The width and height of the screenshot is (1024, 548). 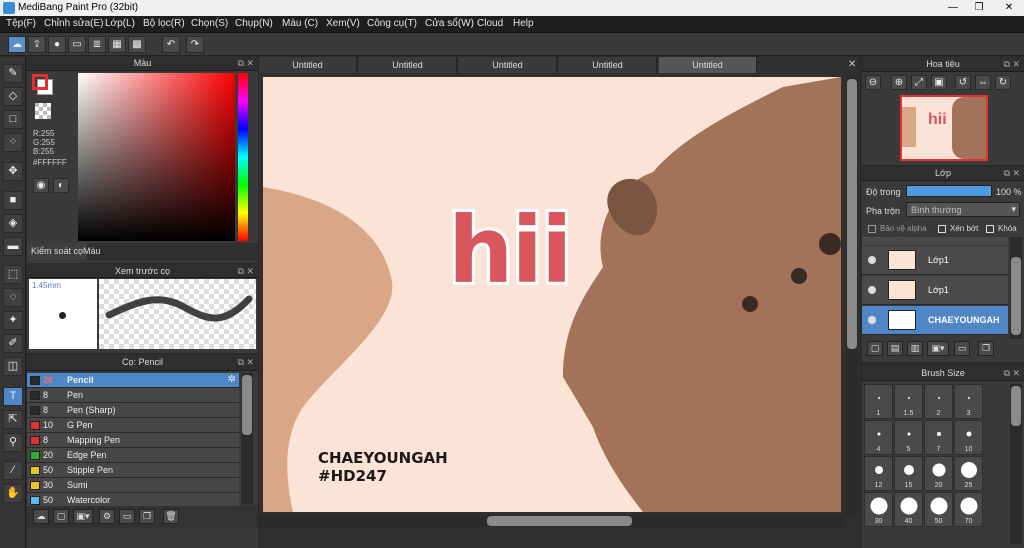 I want to click on layer-list-scrollbar, so click(x=1016, y=288).